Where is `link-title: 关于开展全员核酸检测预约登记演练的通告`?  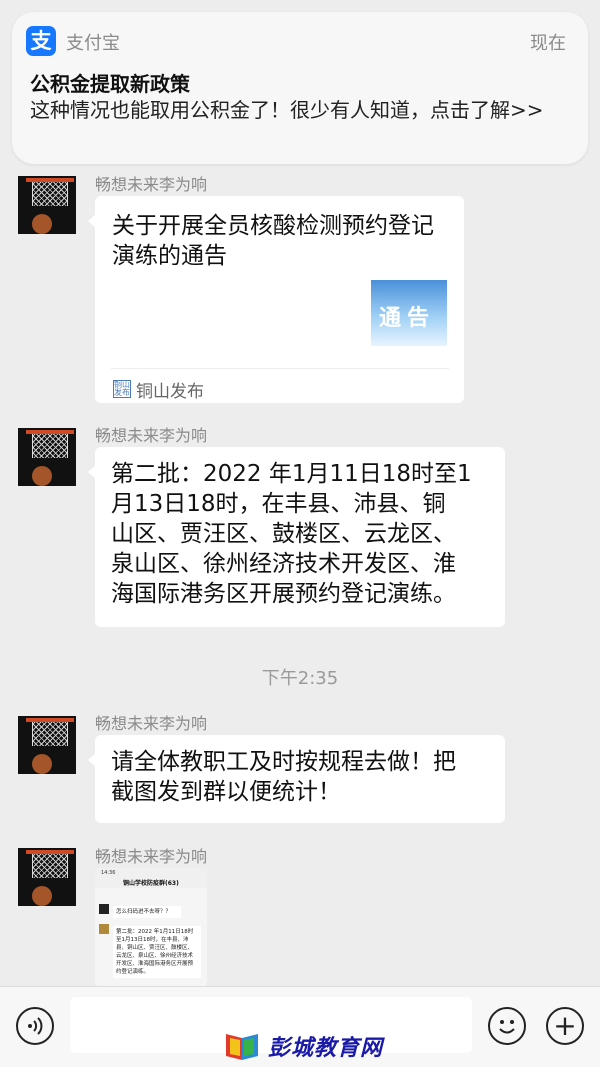 link-title: 关于开展全员核酸检测预约登记演练的通告 is located at coordinates (273, 241).